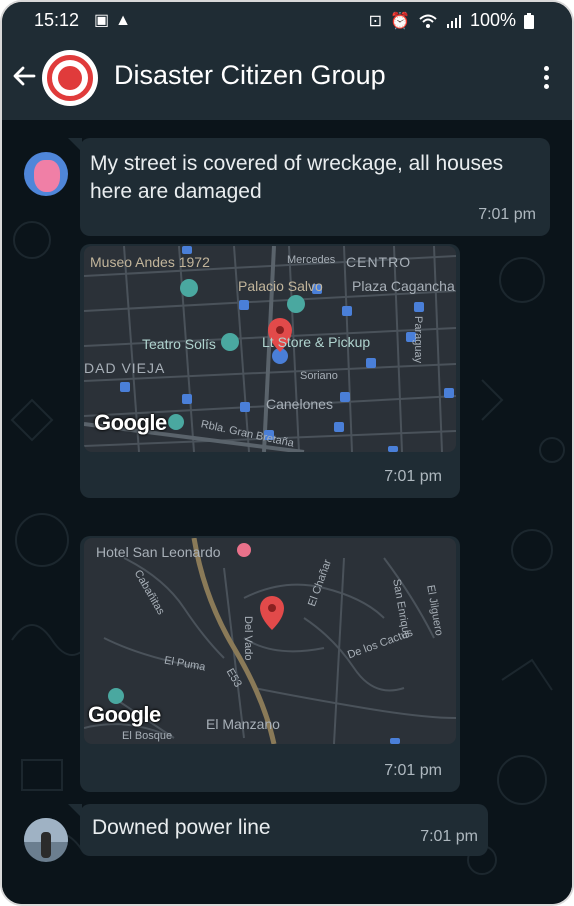  Describe the element at coordinates (319, 376) in the screenshot. I see `map-label-soriano: Soriano` at that location.